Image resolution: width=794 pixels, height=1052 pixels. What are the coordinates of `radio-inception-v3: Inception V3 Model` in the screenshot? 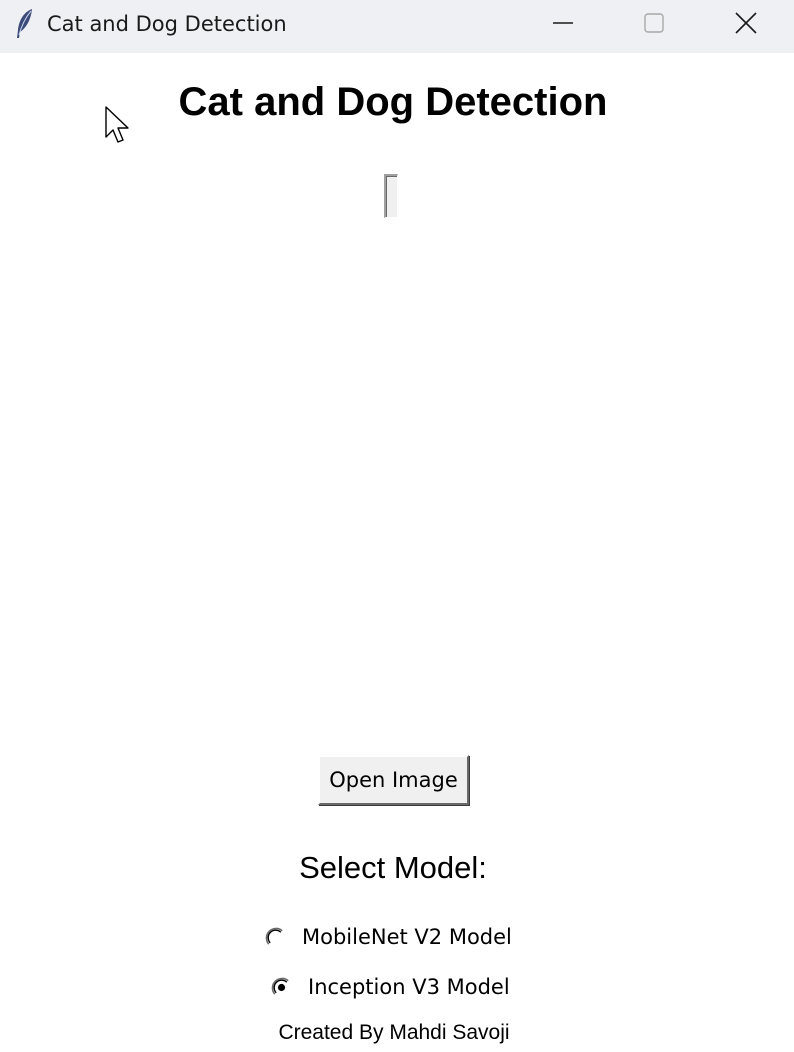 It's located at (390, 987).